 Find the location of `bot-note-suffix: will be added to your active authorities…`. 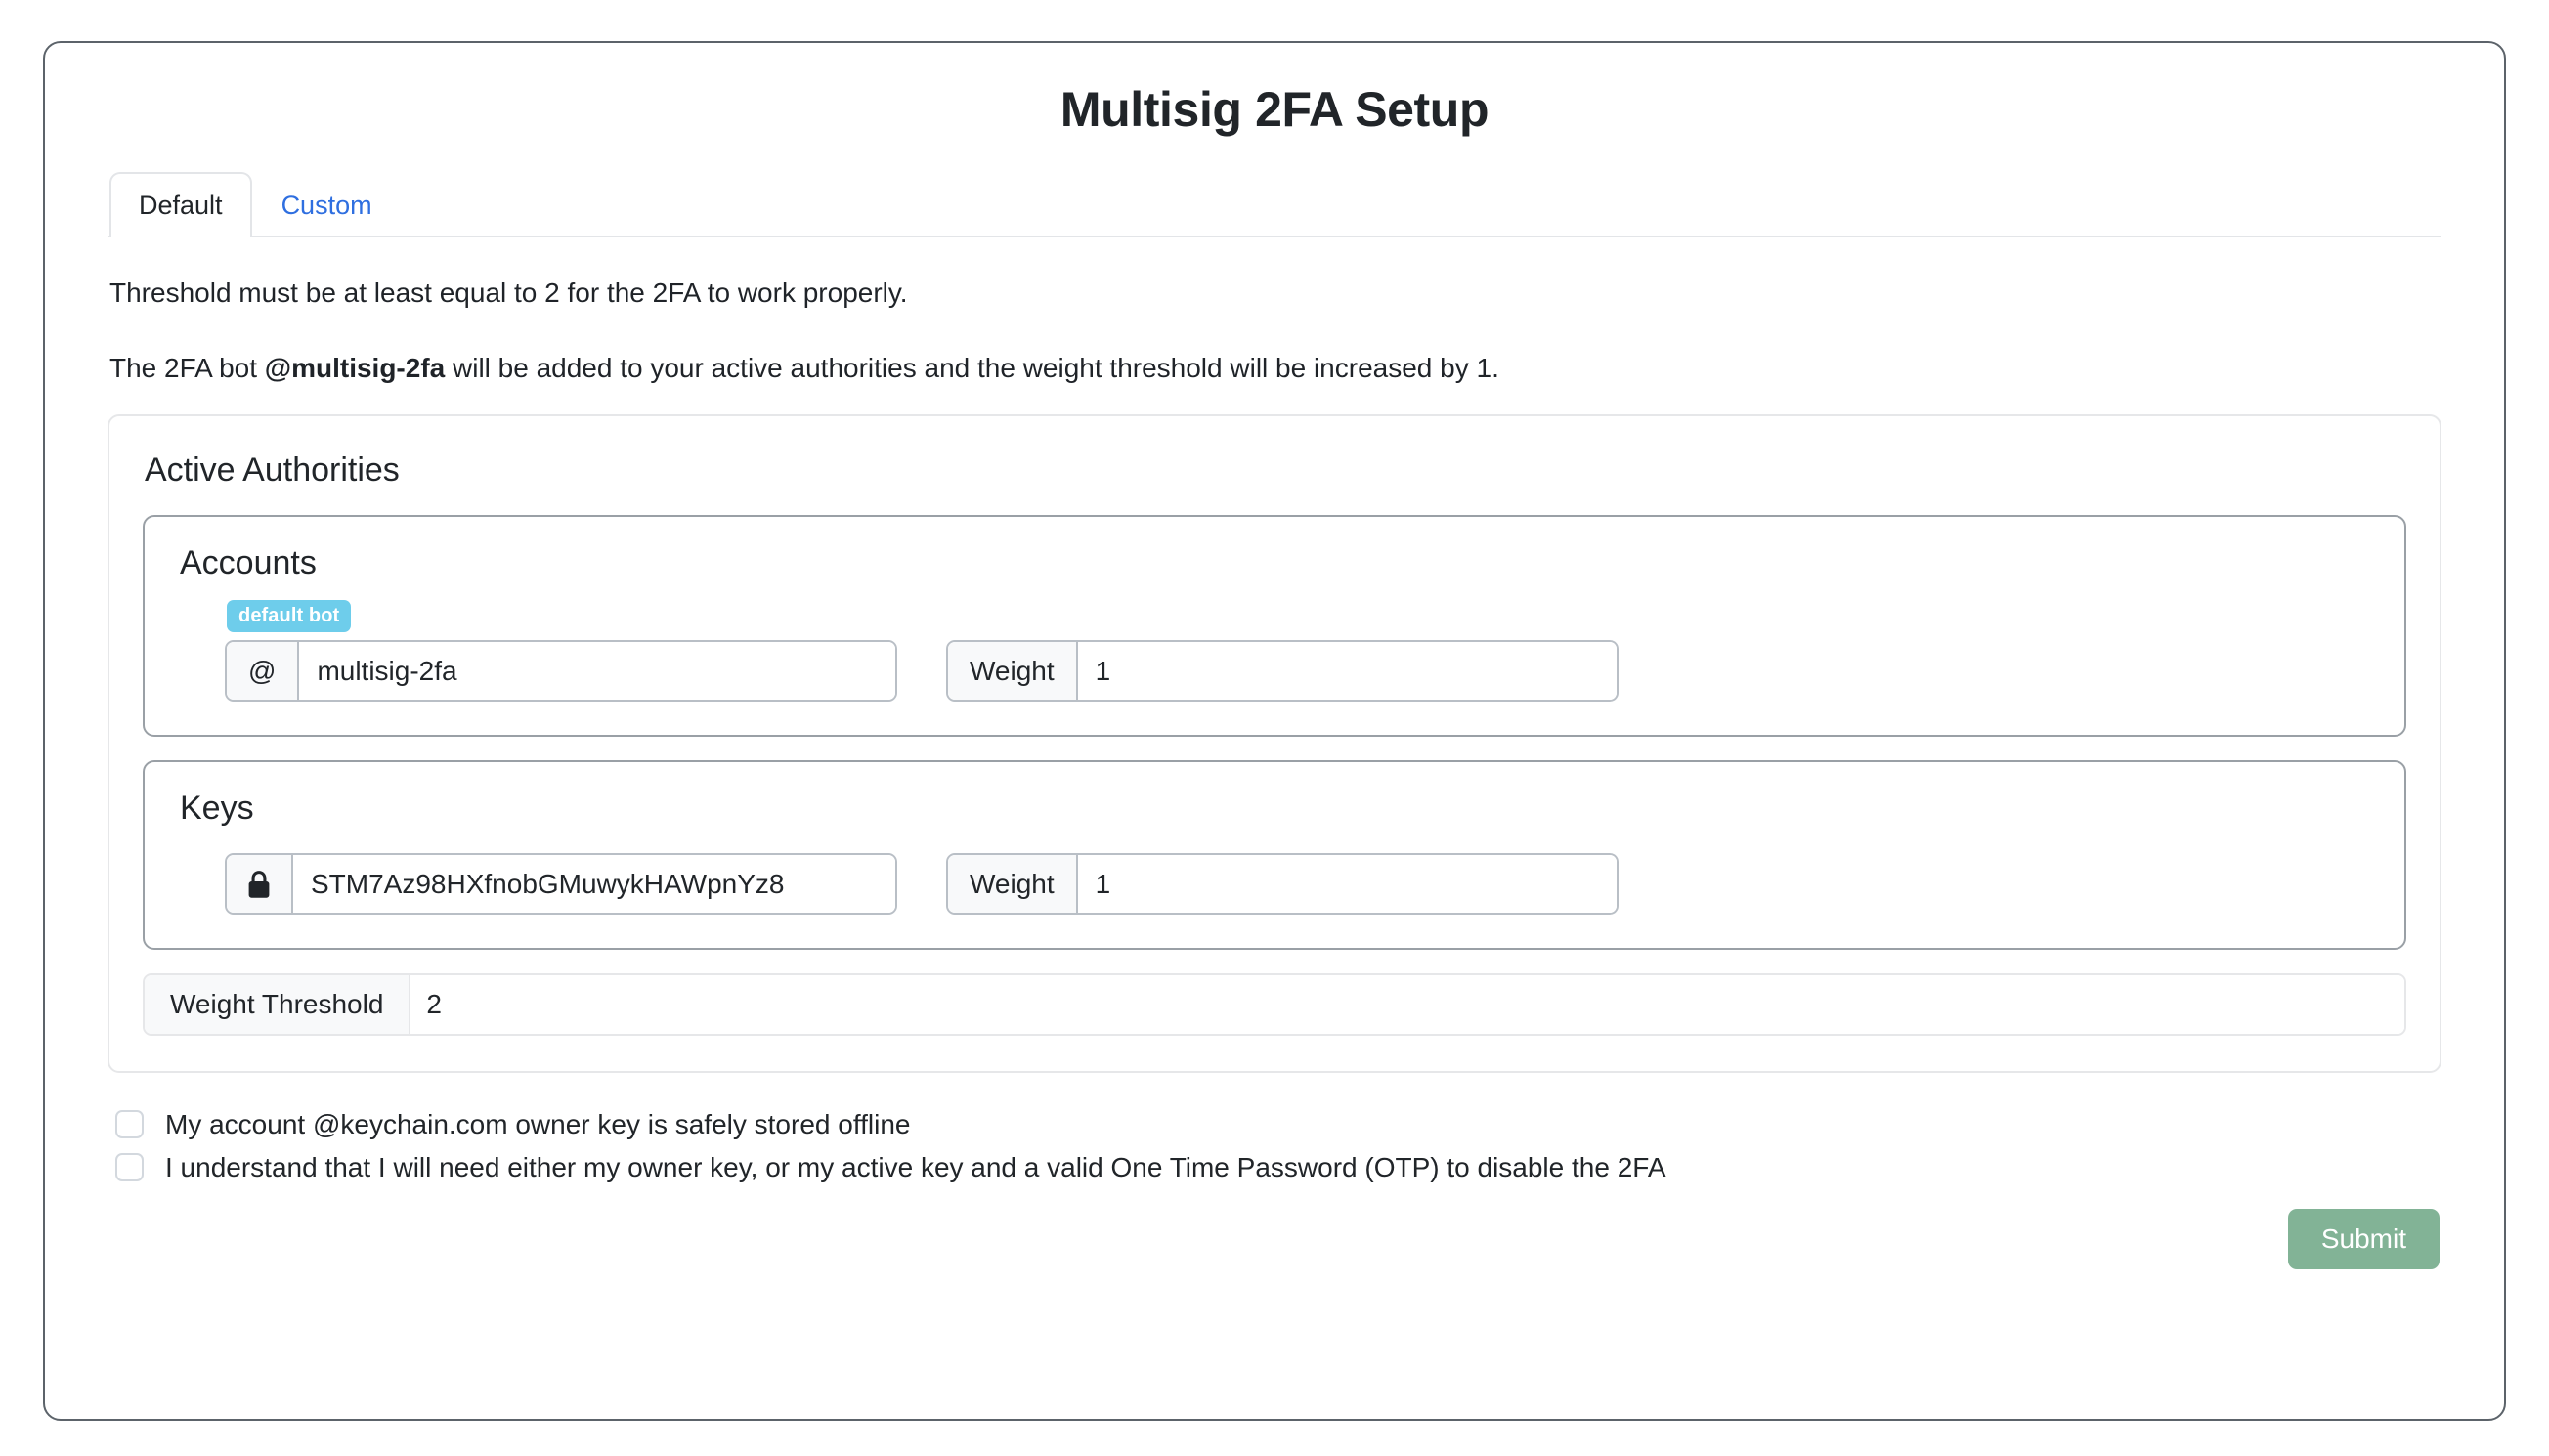

bot-note-suffix: will be added to your active authorities… is located at coordinates (972, 368).